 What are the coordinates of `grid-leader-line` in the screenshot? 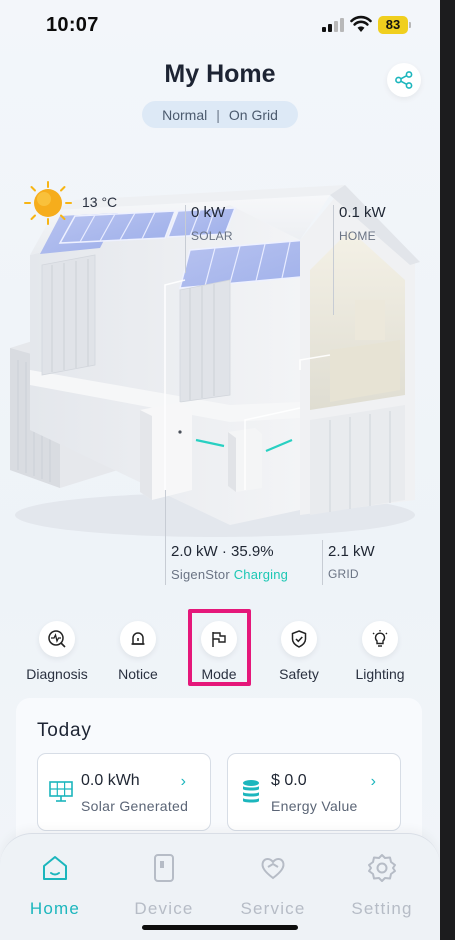 It's located at (322, 562).